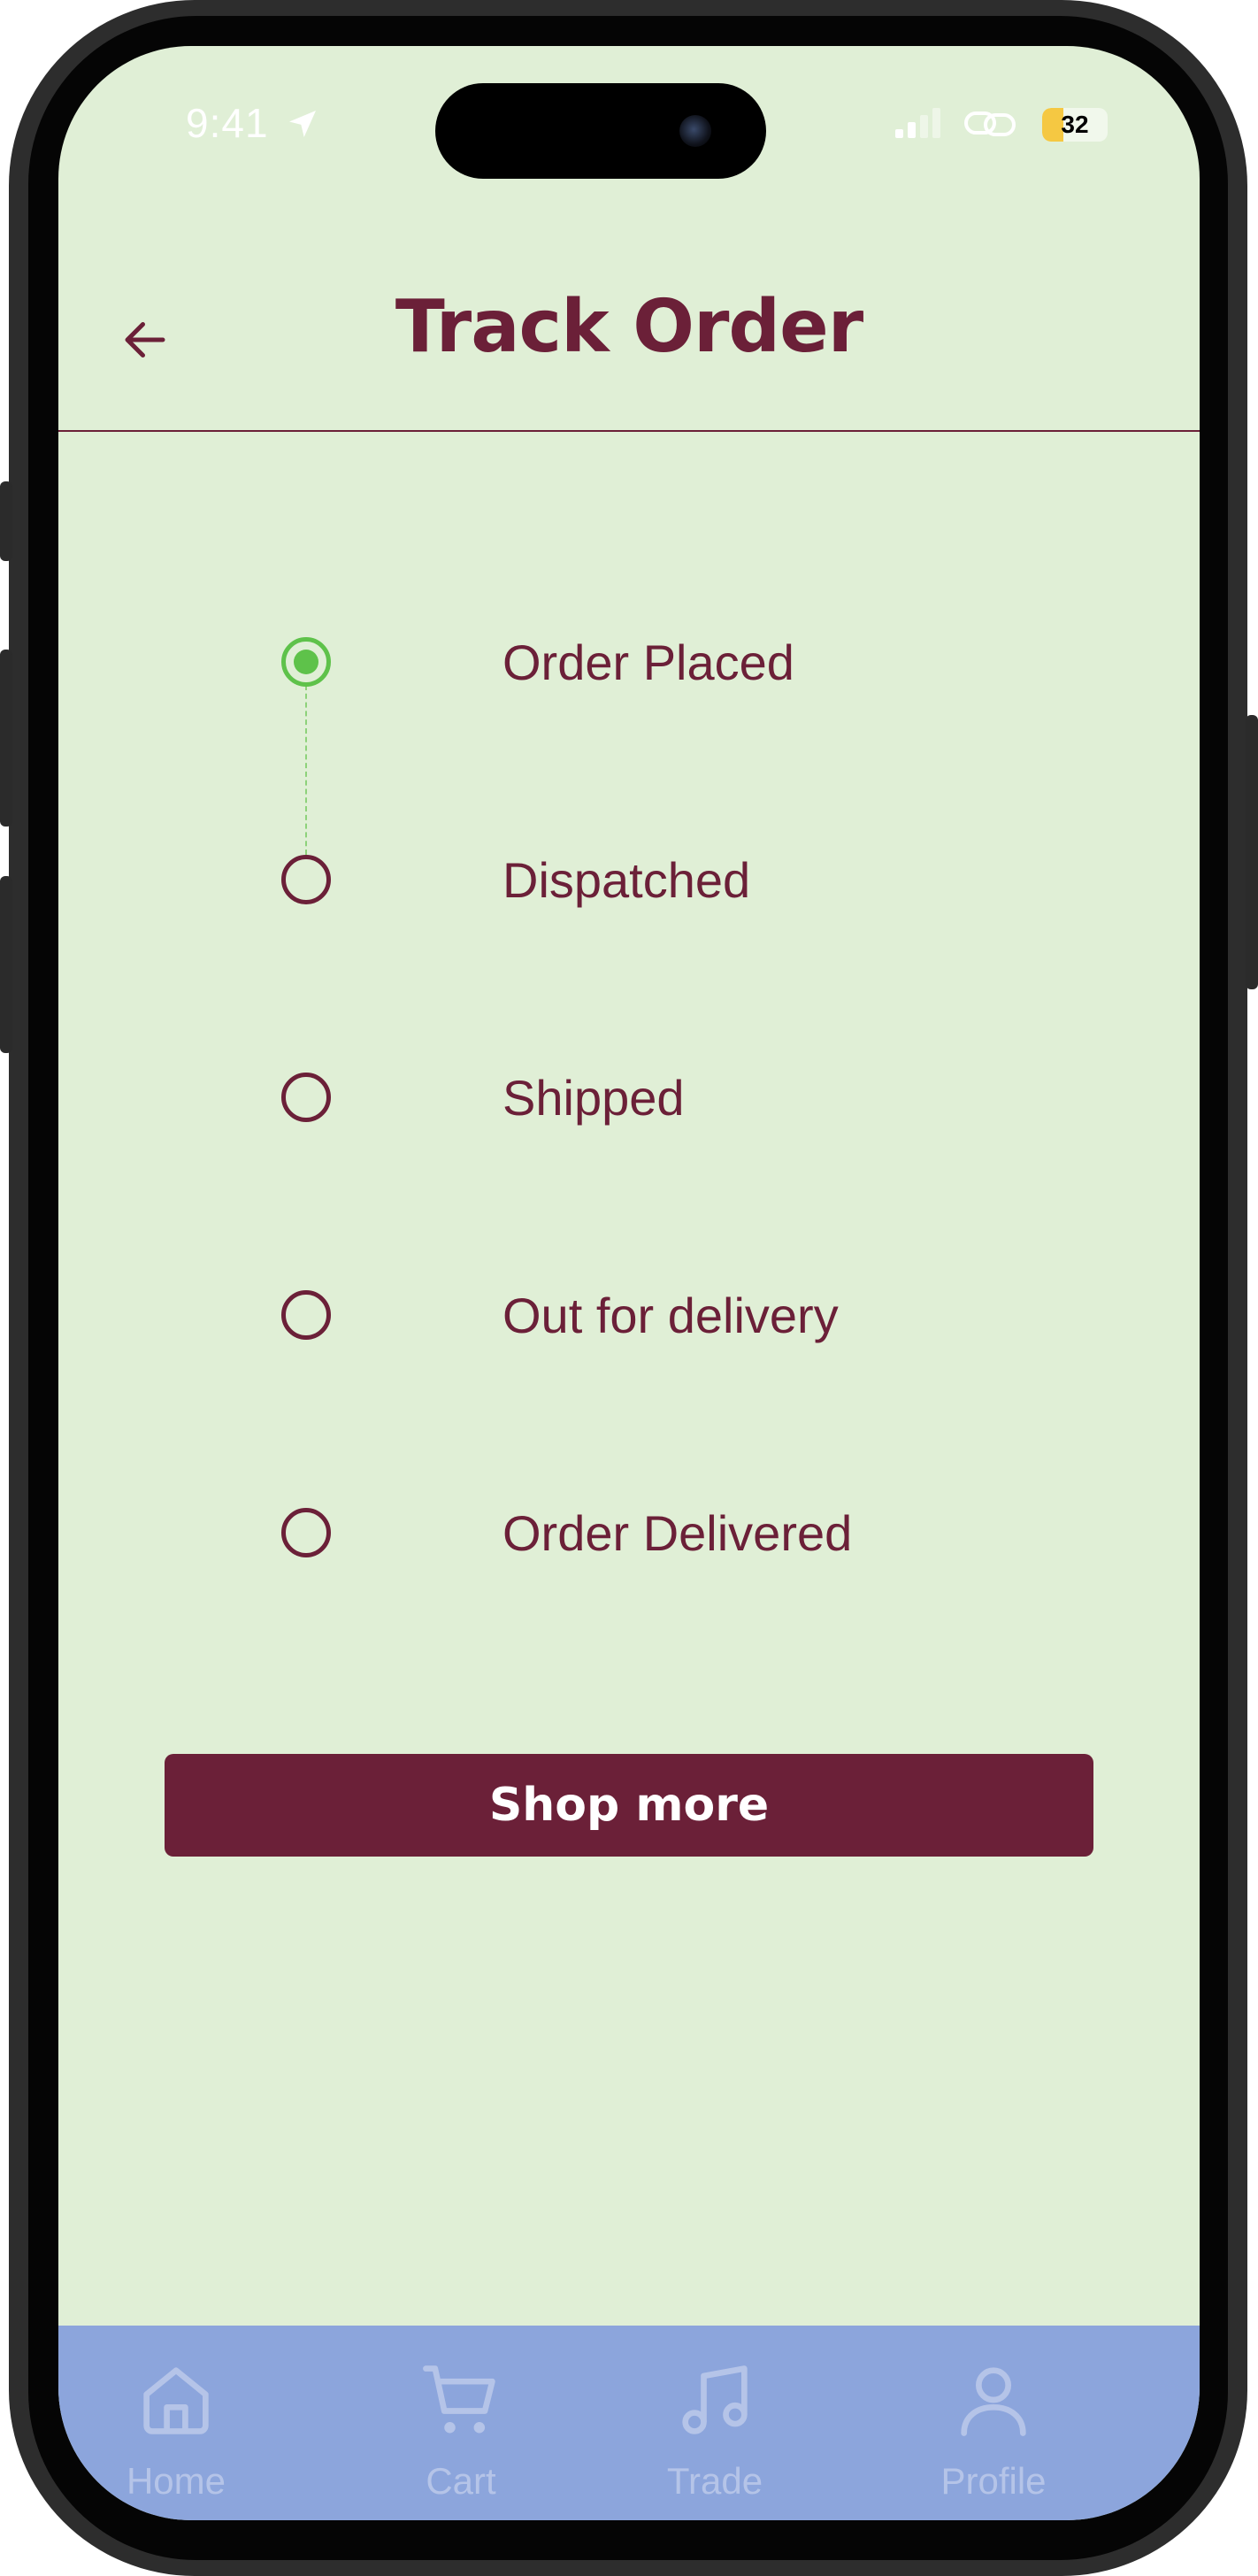 The height and width of the screenshot is (2576, 1258). I want to click on step-order-placed: Order Placed, so click(629, 663).